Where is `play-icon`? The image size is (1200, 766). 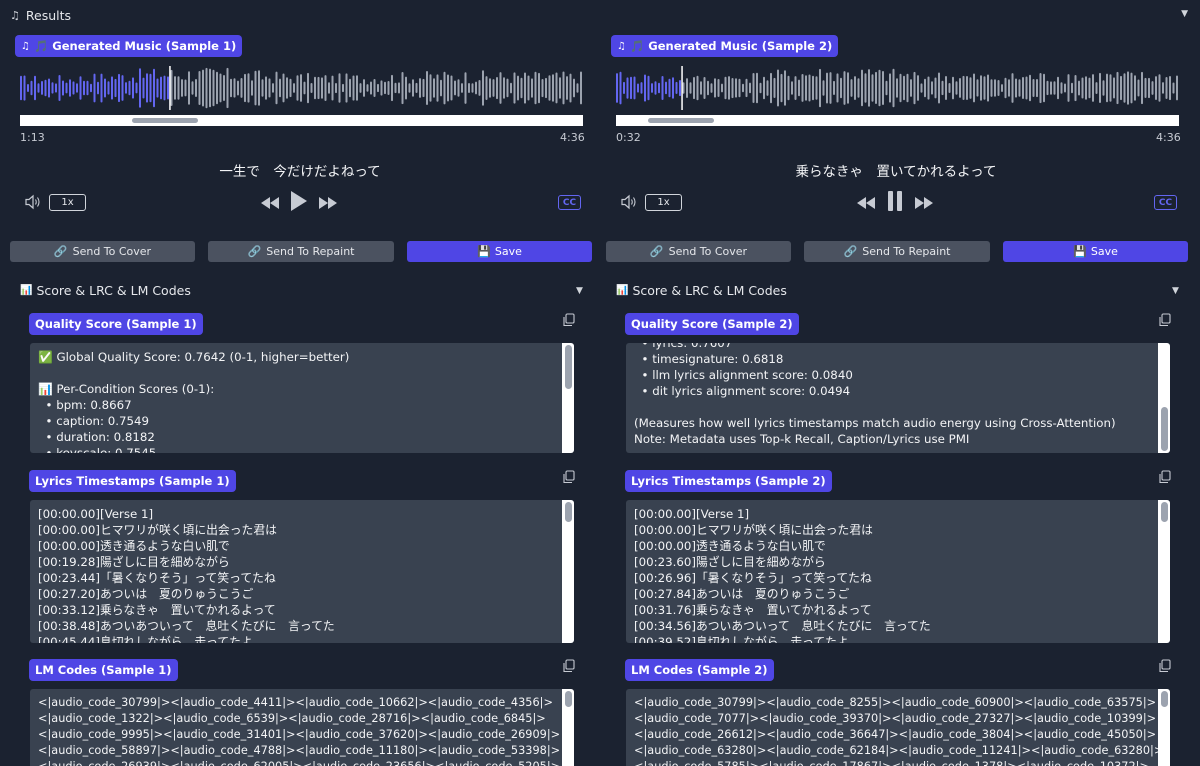
play-icon is located at coordinates (299, 203).